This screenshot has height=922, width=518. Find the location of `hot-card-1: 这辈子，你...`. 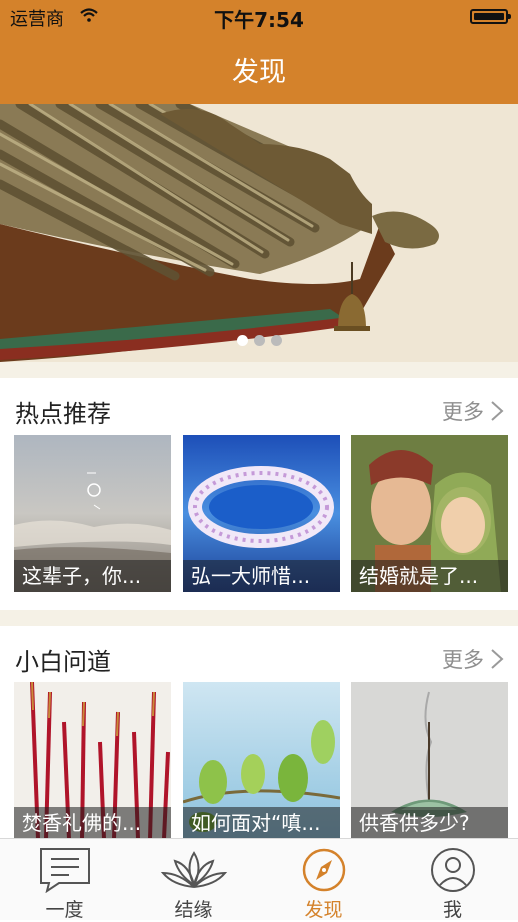

hot-card-1: 这辈子，你... is located at coordinates (92, 513).